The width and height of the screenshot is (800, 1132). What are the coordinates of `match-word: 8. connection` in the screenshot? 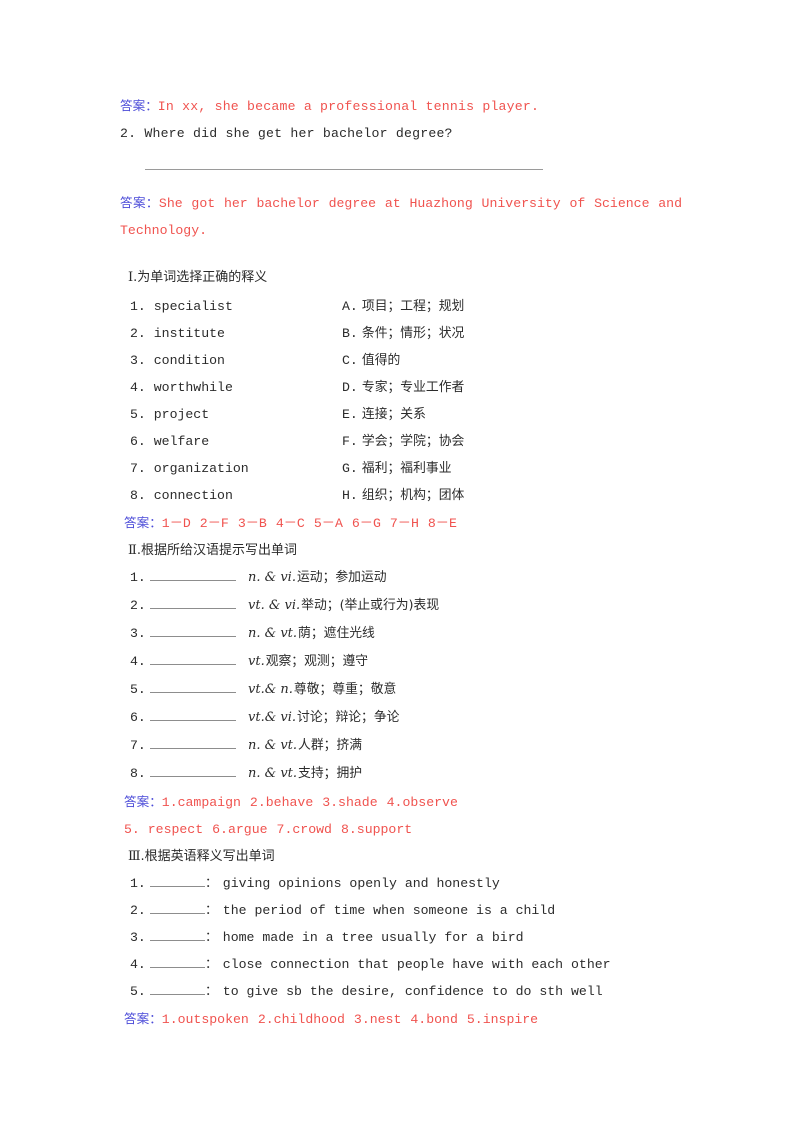 It's located at (181, 495).